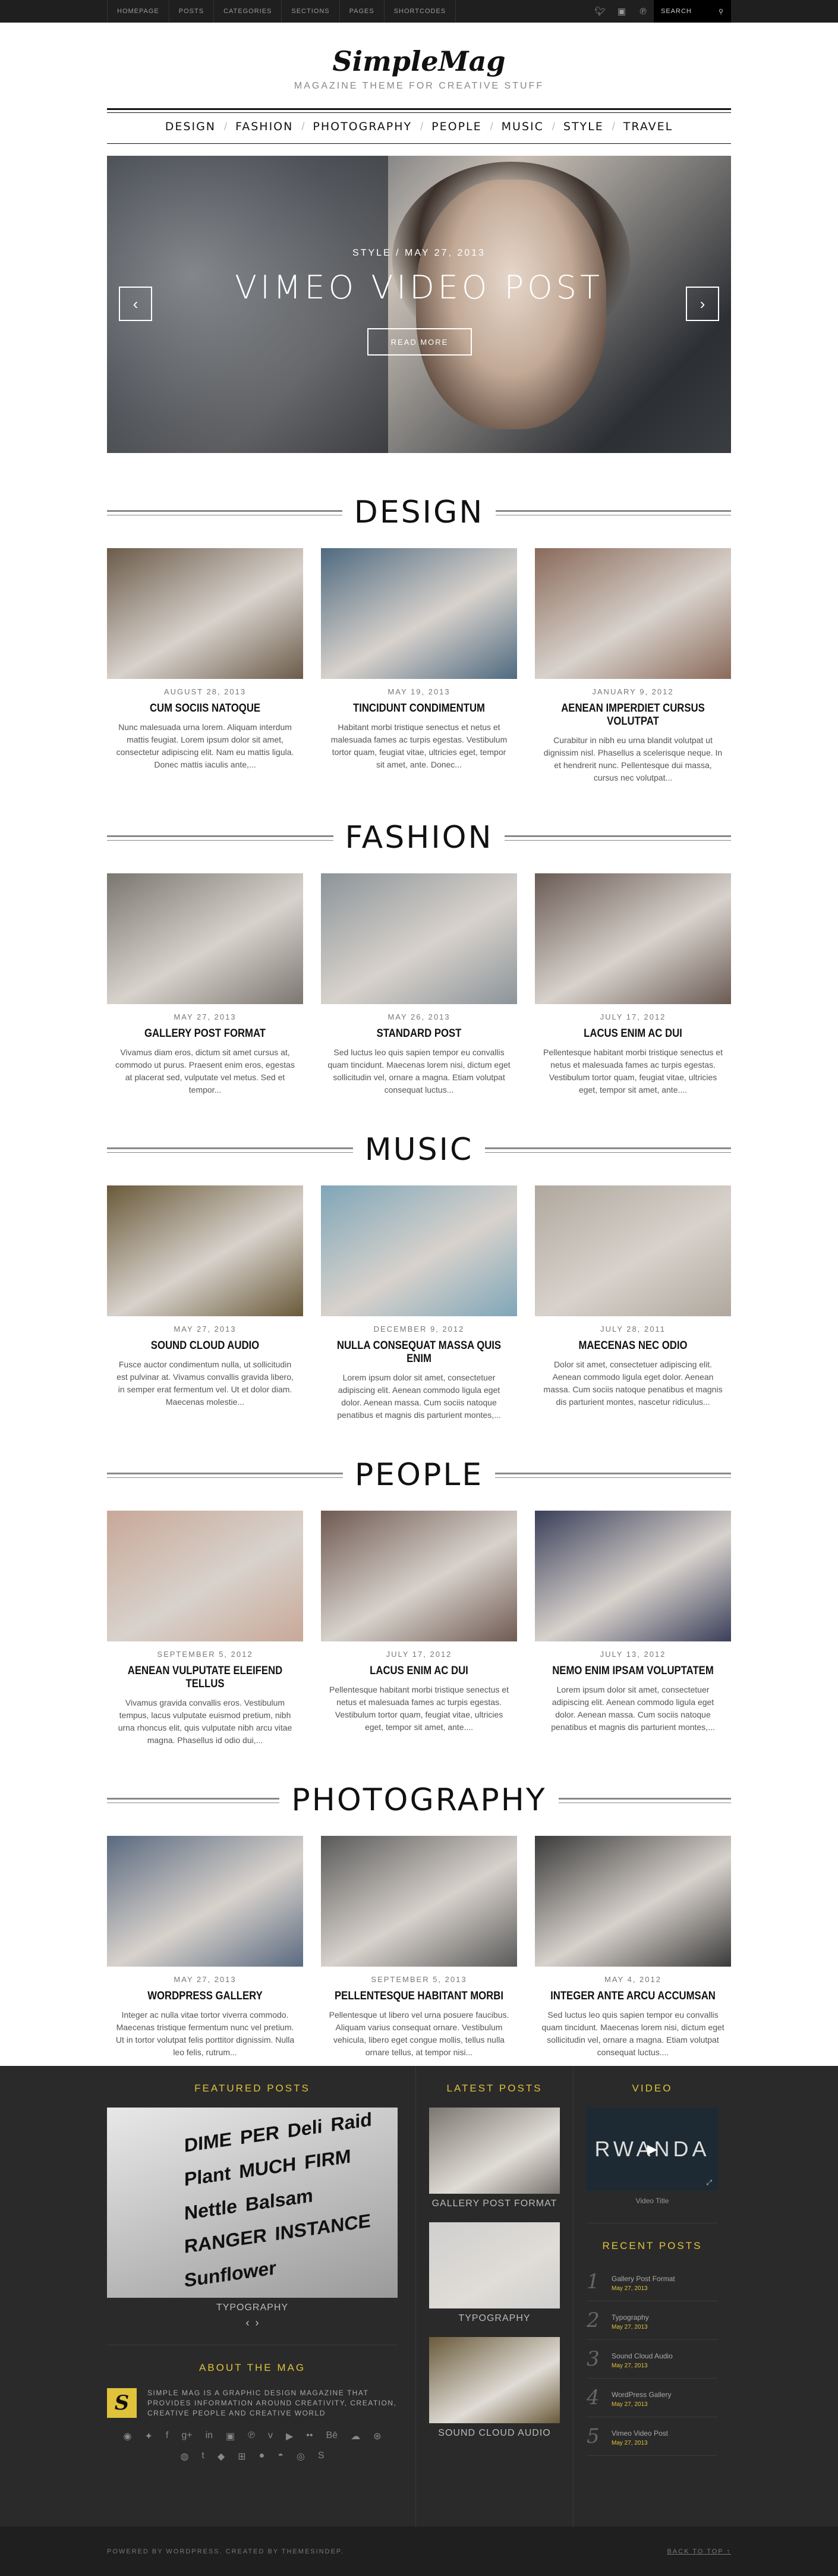 The width and height of the screenshot is (838, 2576). Describe the element at coordinates (419, 1996) in the screenshot. I see `post-title: PELLENTESQUE HABITANT MORBI` at that location.